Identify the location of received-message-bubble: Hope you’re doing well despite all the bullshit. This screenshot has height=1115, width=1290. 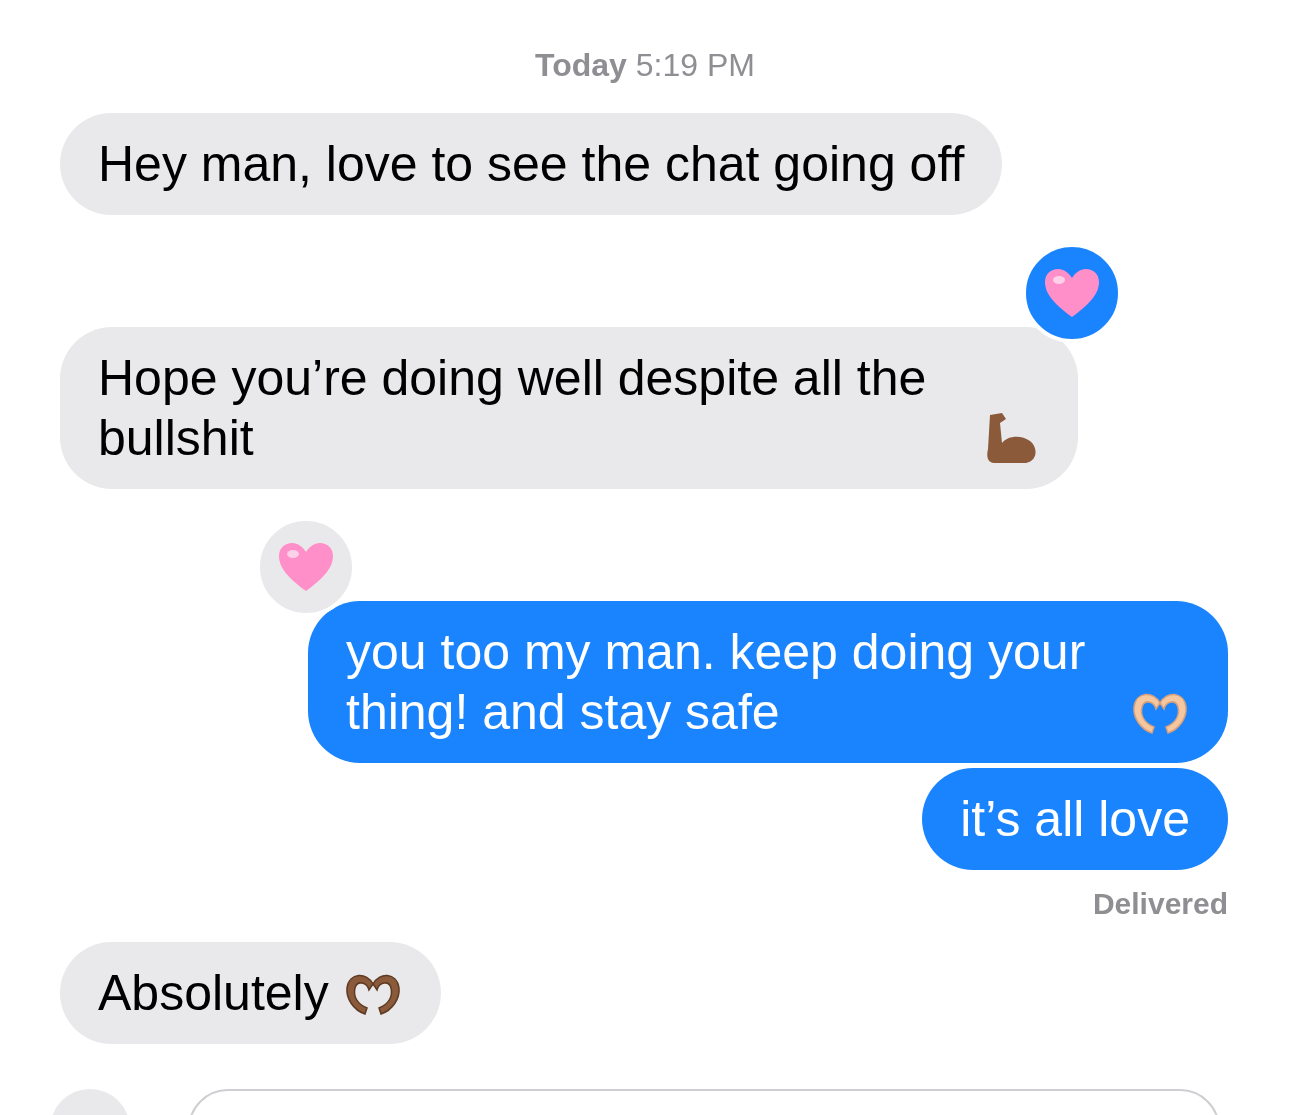
(569, 408).